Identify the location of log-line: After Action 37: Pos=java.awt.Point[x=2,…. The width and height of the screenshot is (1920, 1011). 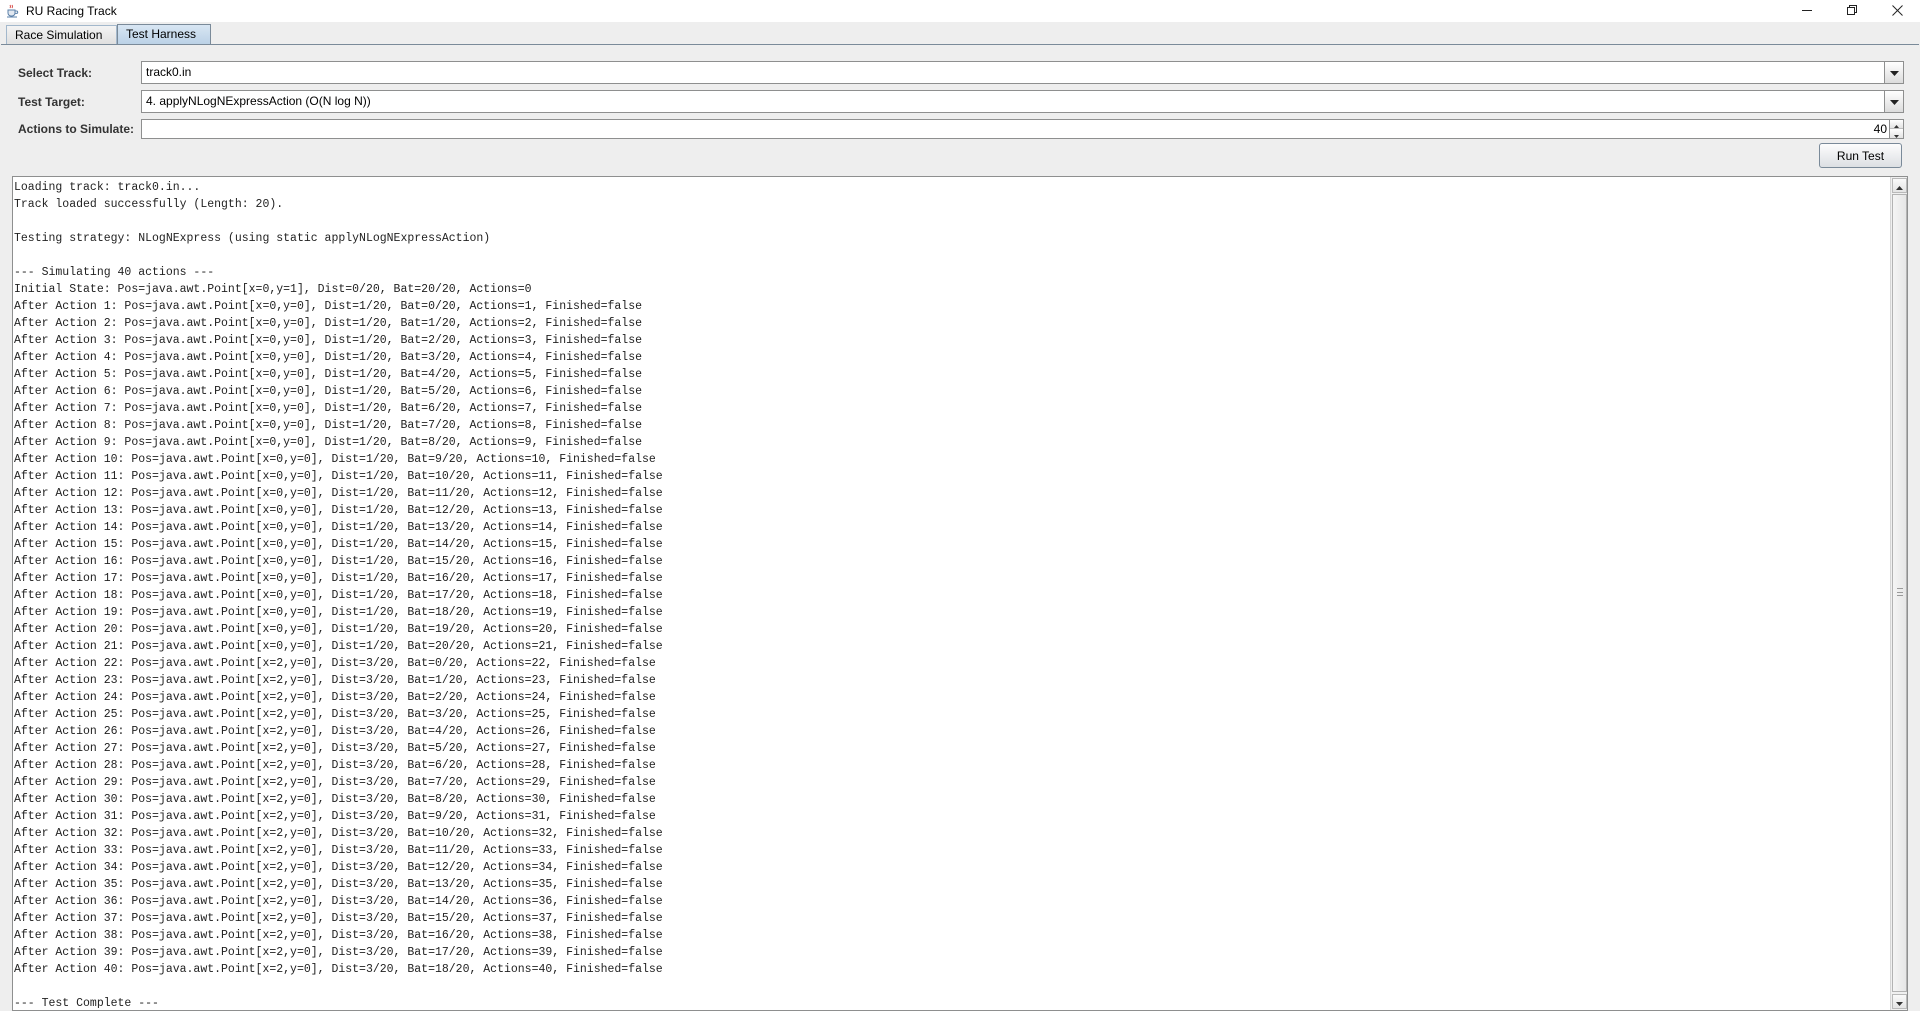
(338, 918).